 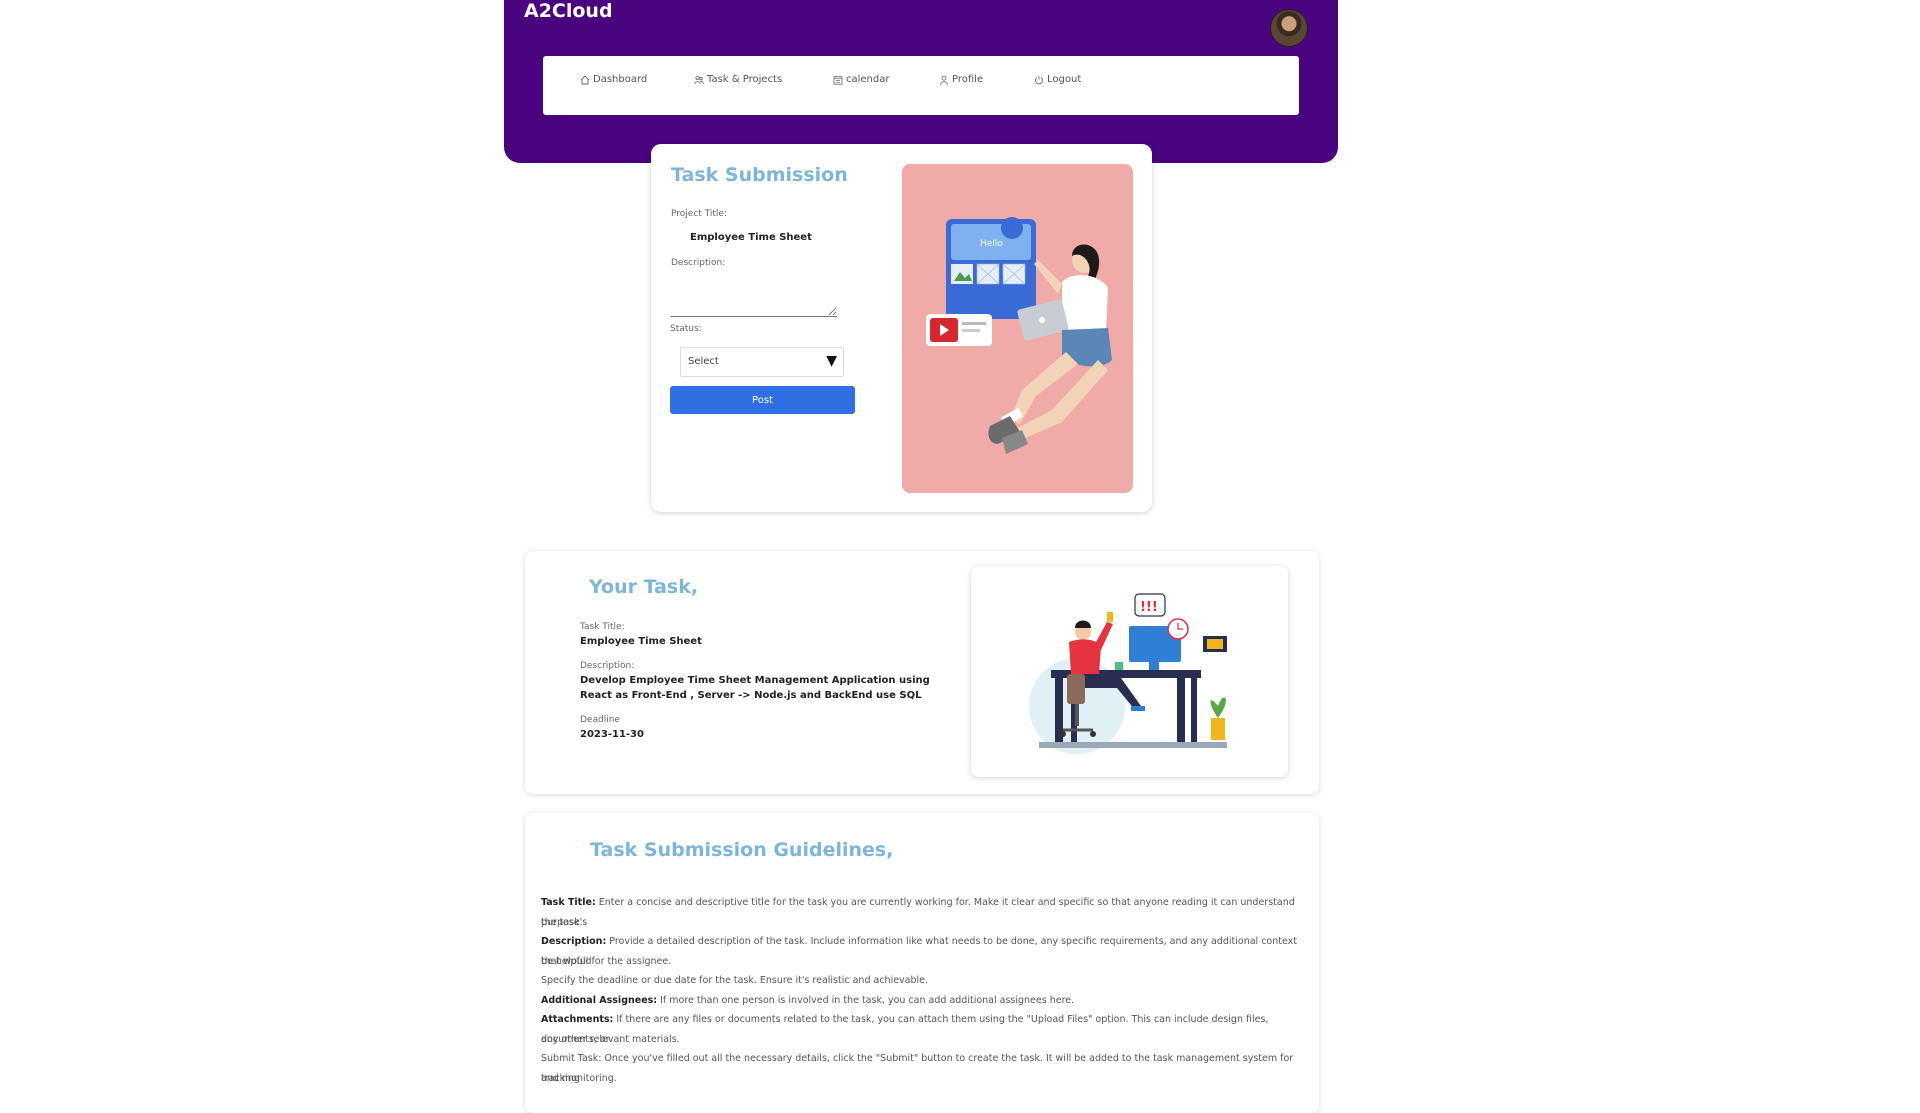 I want to click on guideline-text: be helpful for the assignee., so click(x=606, y=961).